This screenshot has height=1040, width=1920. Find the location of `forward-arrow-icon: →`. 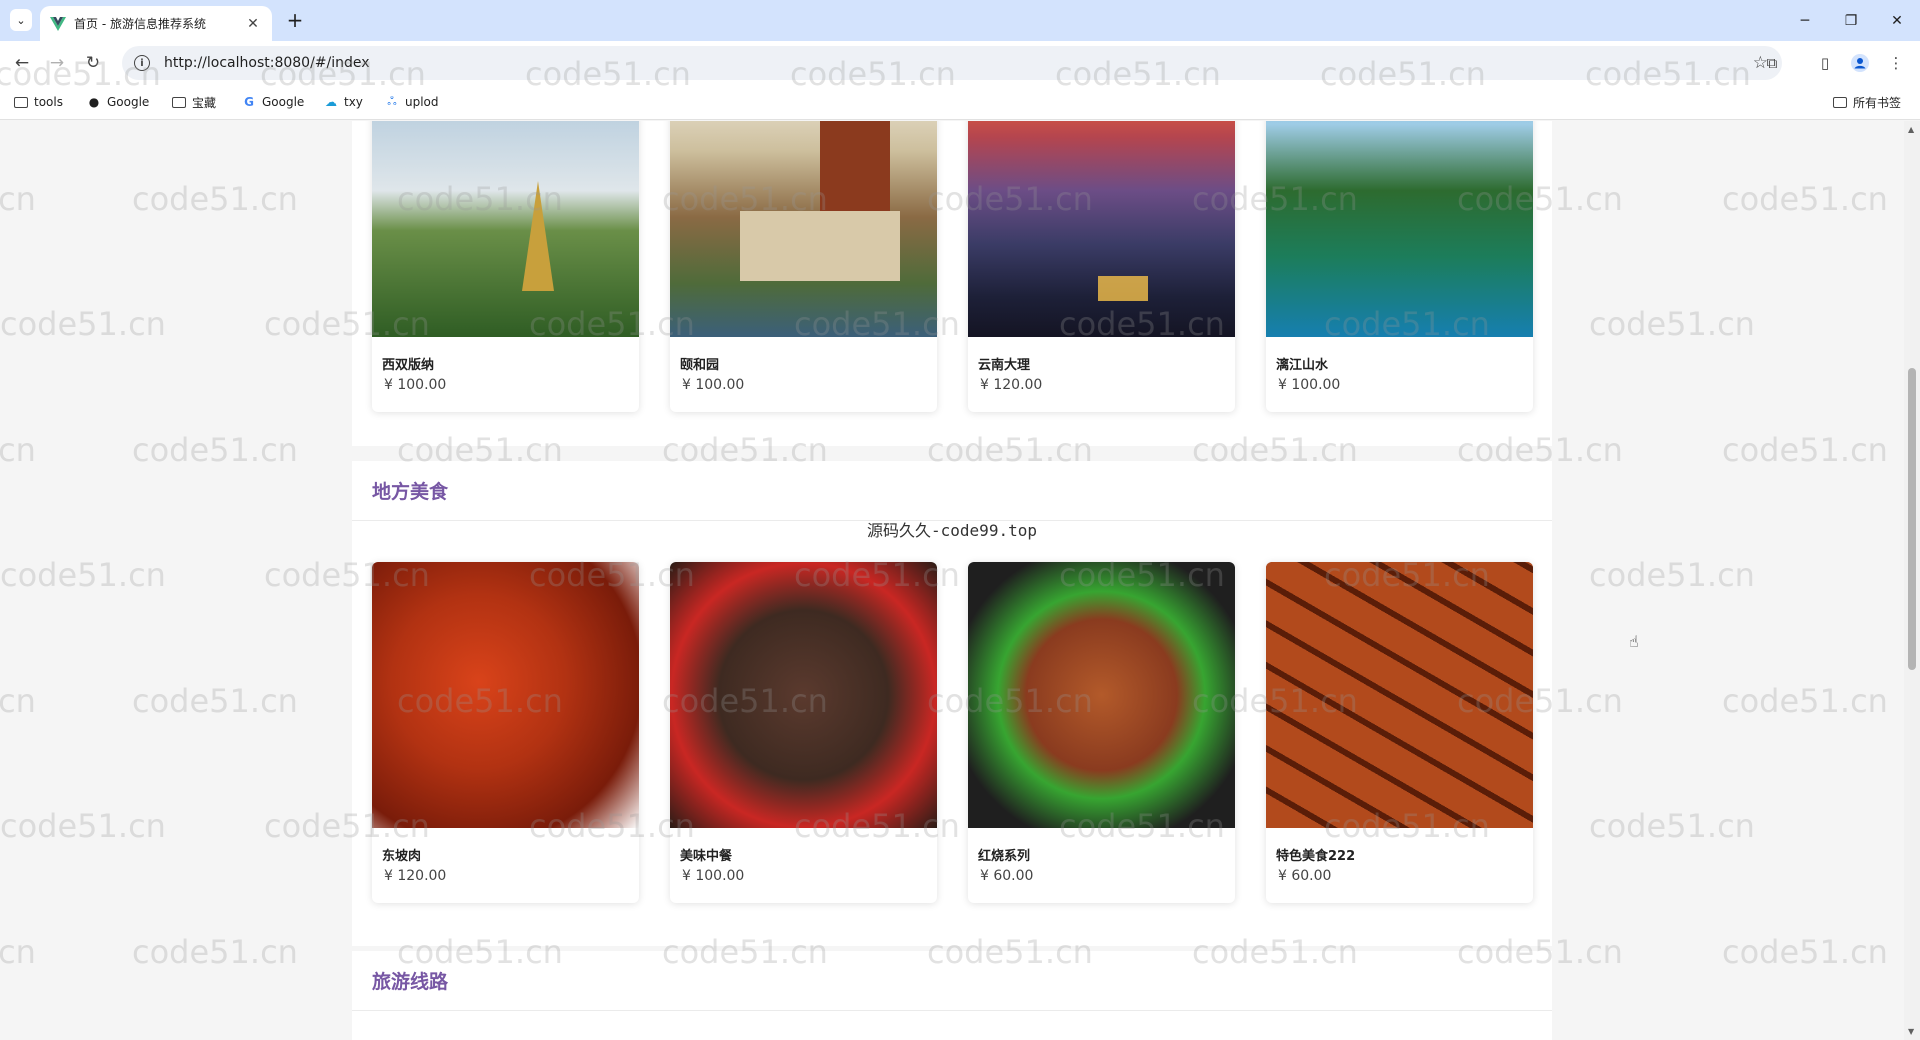

forward-arrow-icon: → is located at coordinates (57, 63).